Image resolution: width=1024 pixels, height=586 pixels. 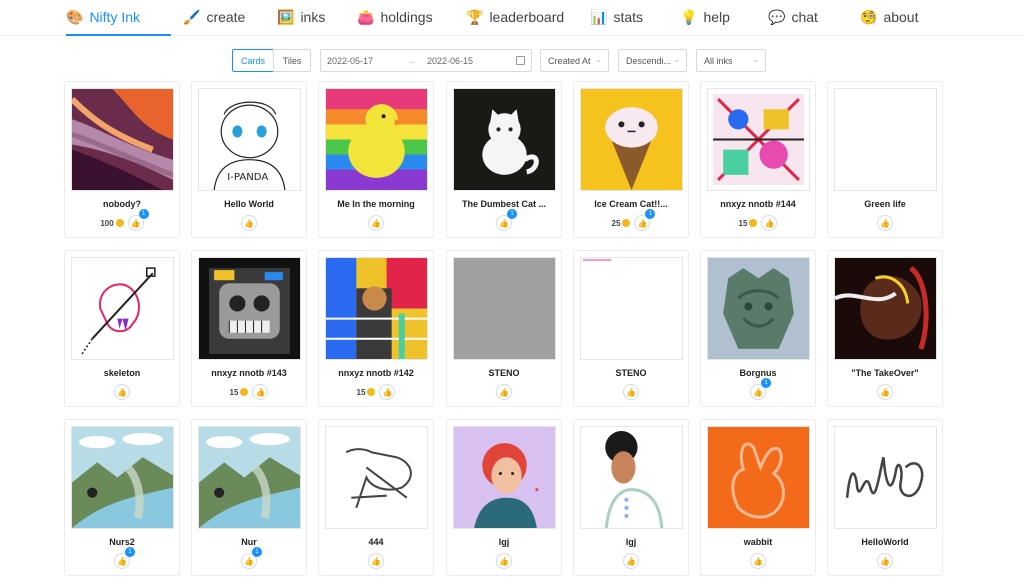 I want to click on nav-item-help: 💡 help, so click(x=705, y=22).